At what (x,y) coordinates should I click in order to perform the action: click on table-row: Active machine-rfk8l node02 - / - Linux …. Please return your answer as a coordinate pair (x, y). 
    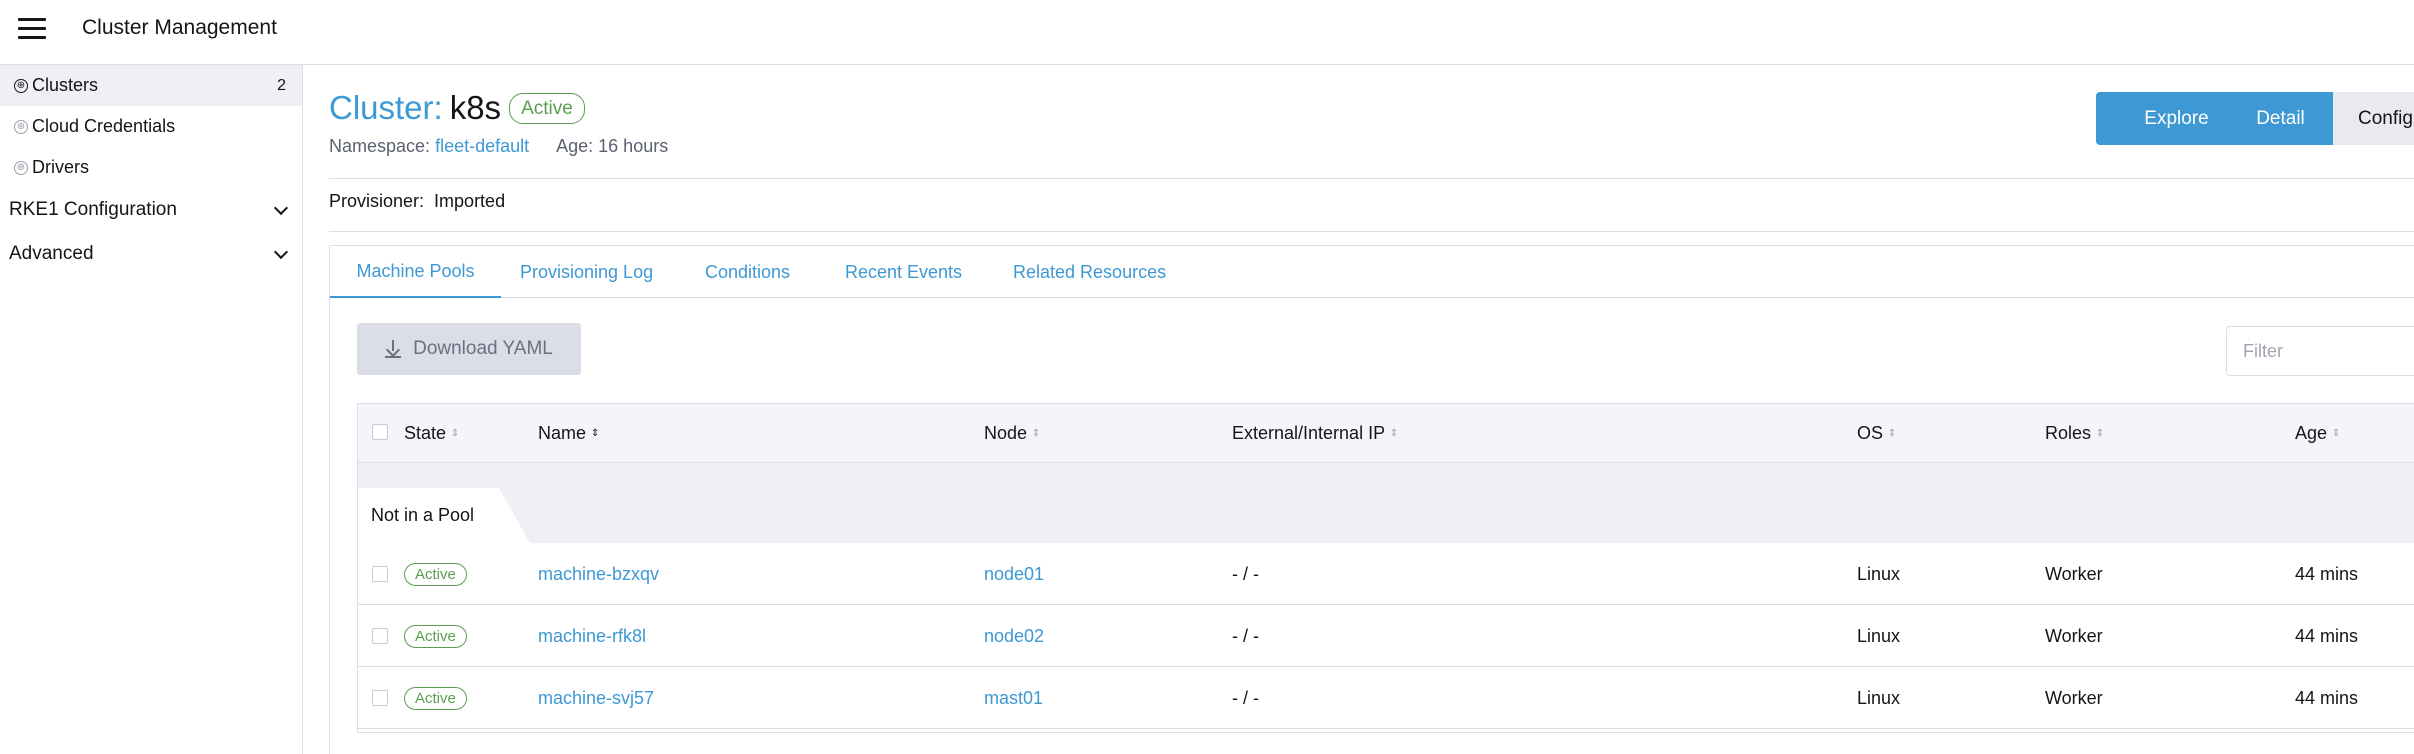
    Looking at the image, I should click on (1386, 636).